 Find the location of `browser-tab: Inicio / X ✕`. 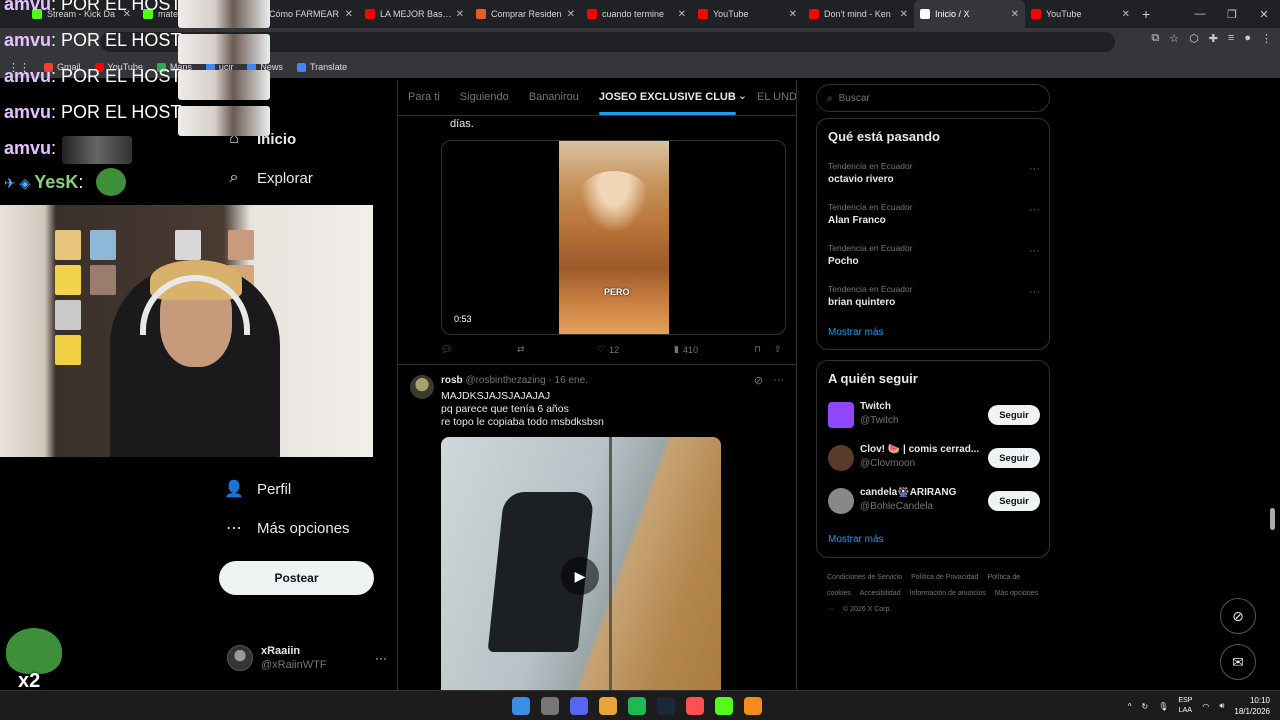

browser-tab: Inicio / X ✕ is located at coordinates (969, 14).